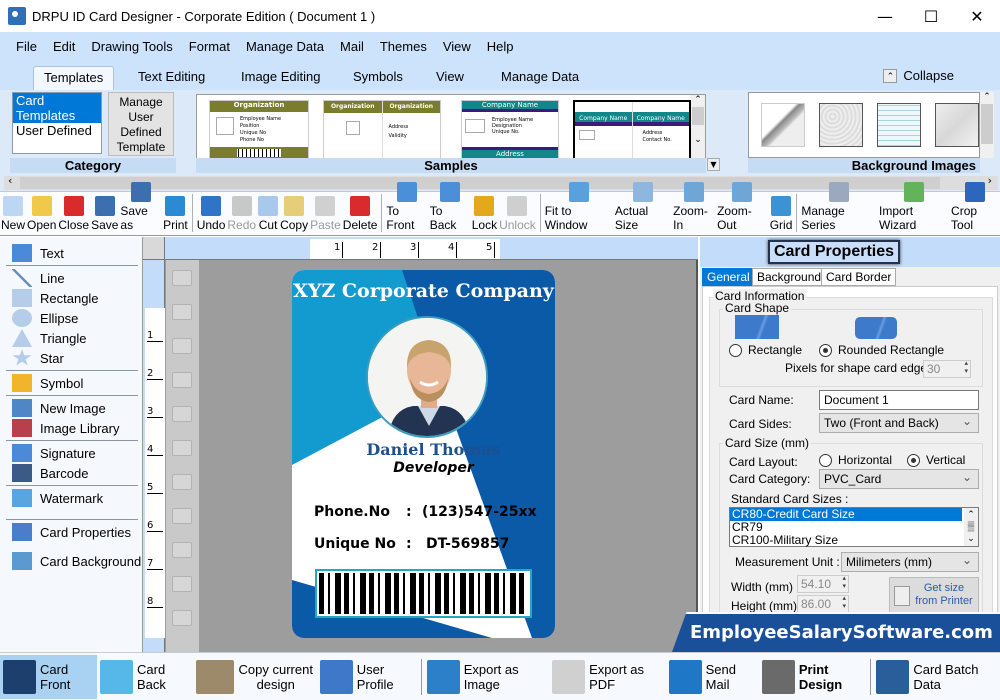 This screenshot has width=1000, height=700. Describe the element at coordinates (47, 383) in the screenshot. I see `tool-symbol: Symbol` at that location.